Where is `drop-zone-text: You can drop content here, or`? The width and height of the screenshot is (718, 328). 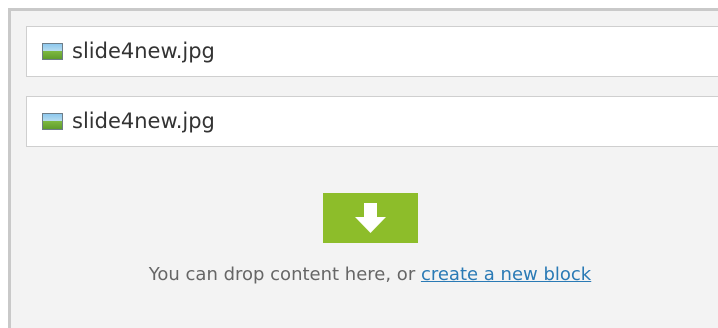
drop-zone-text: You can drop content here, or is located at coordinates (284, 274).